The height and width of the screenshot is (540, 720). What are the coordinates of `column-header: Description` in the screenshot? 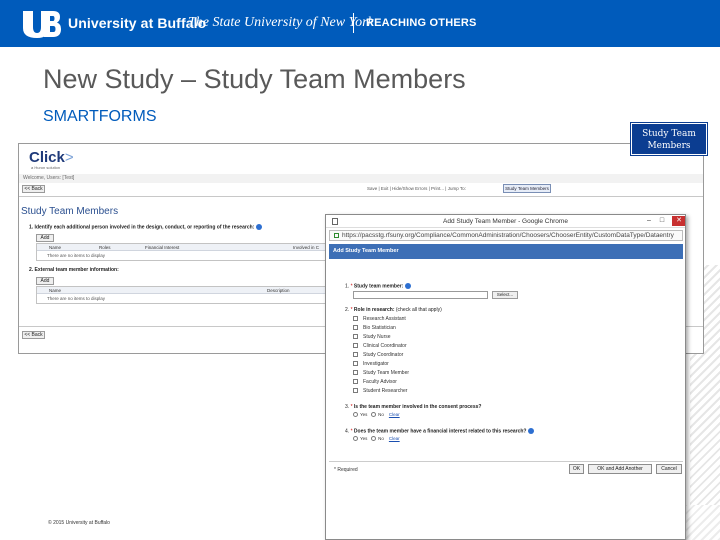 It's located at (278, 290).